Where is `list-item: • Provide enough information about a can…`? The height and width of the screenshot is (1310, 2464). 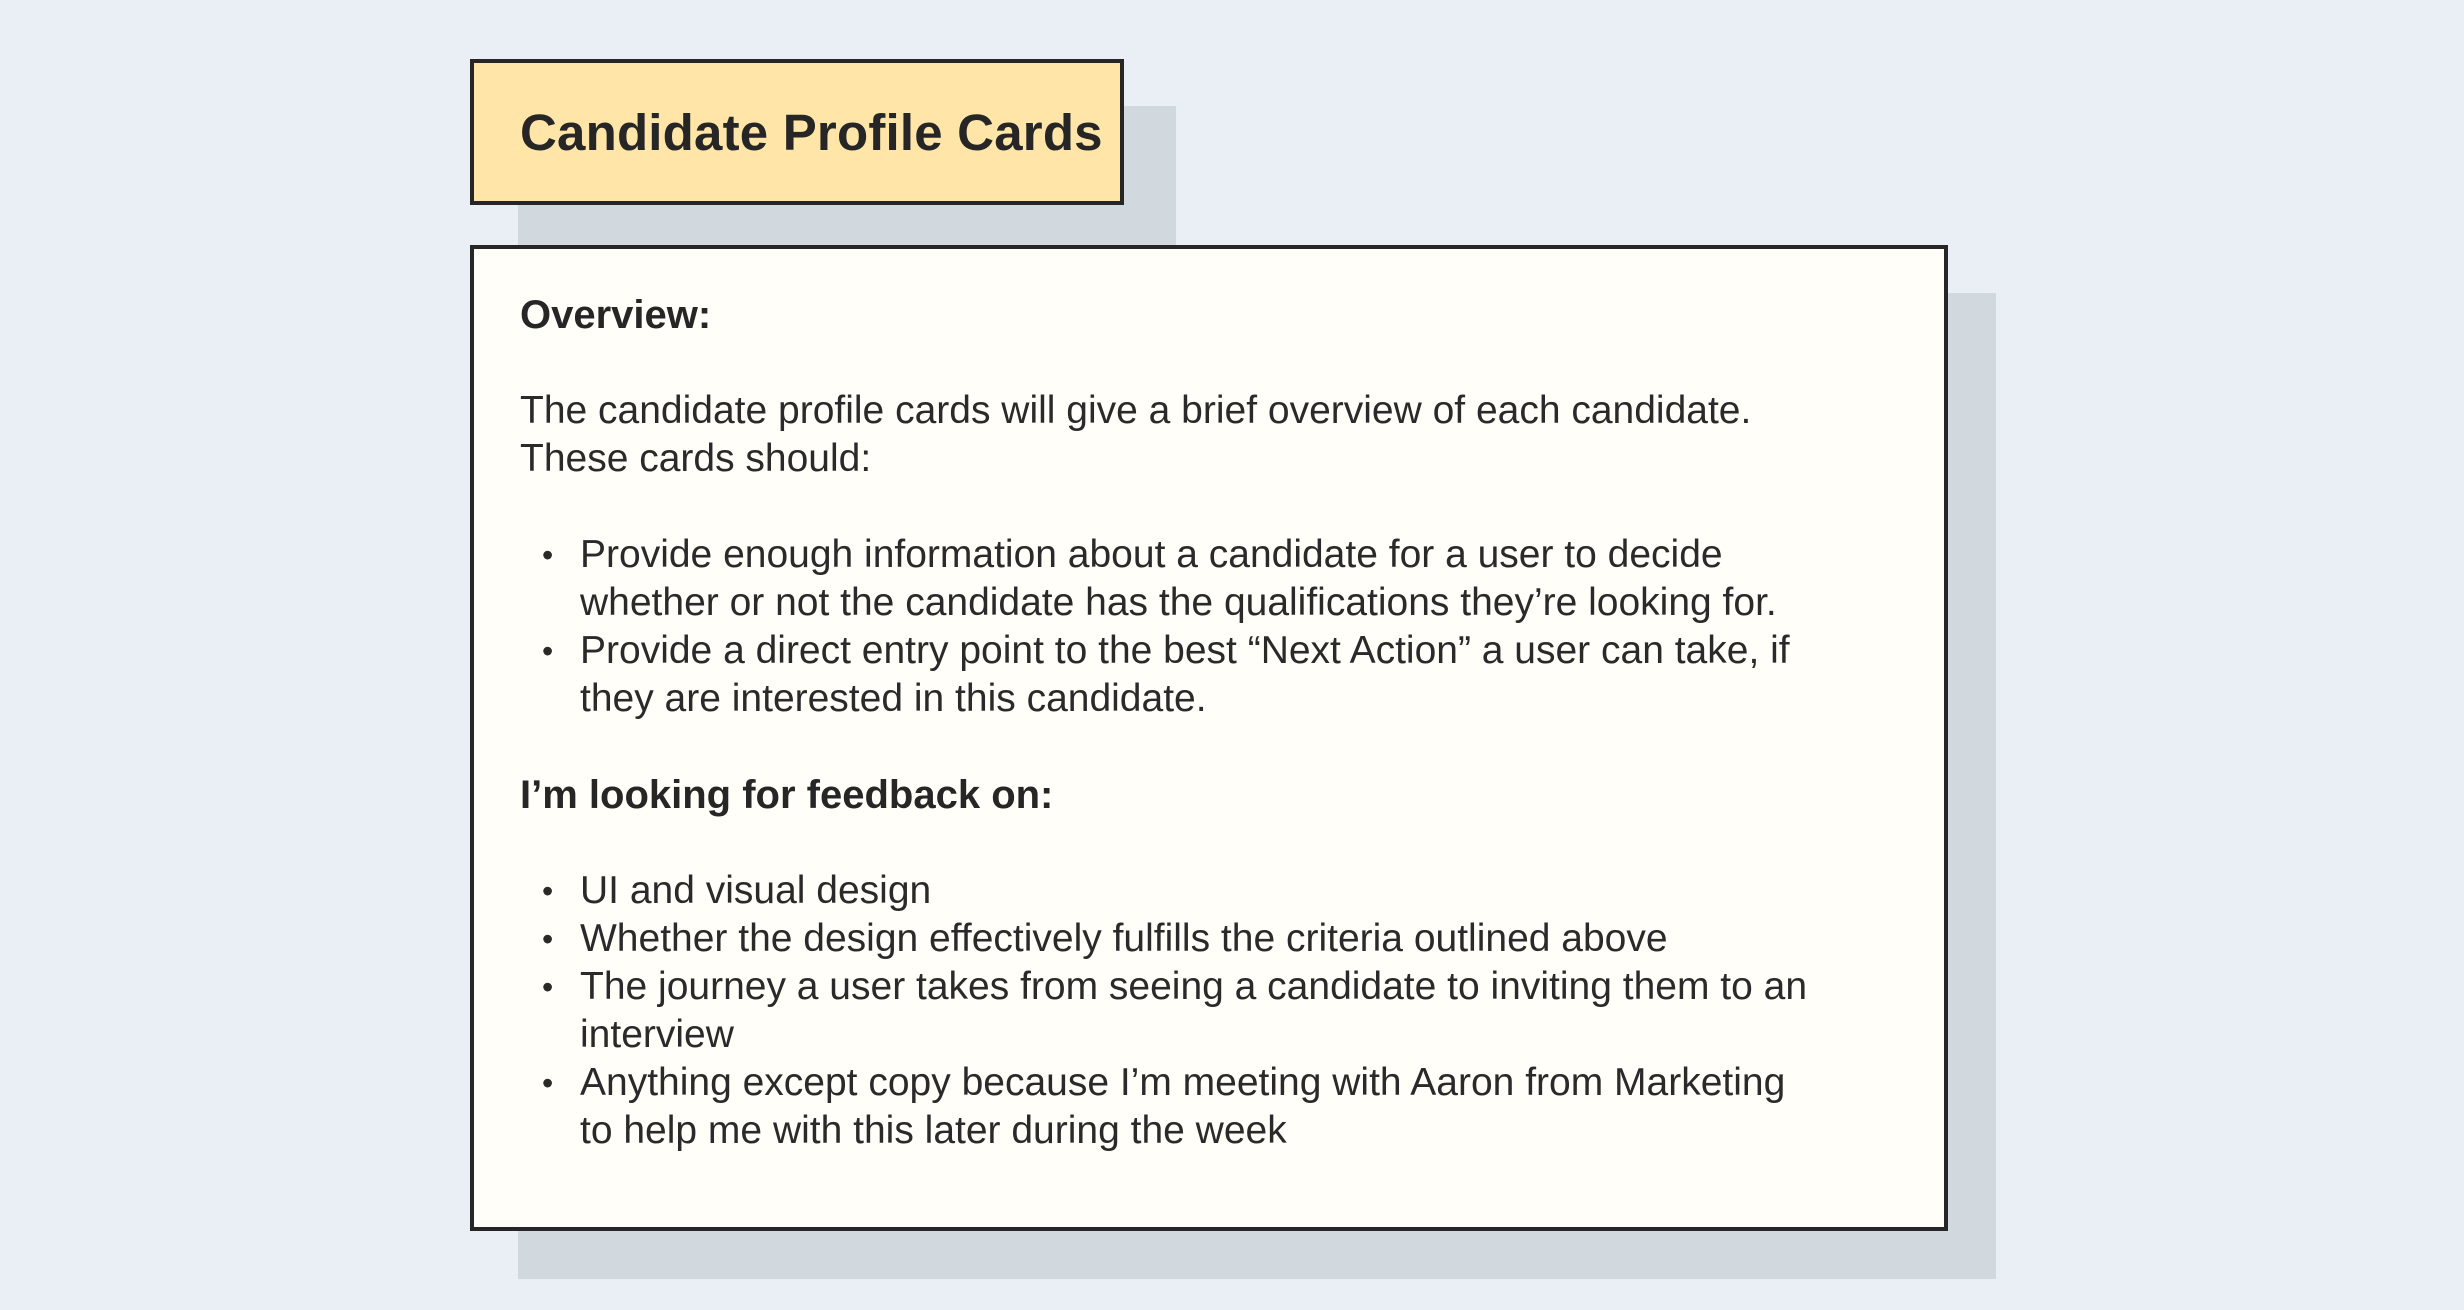 list-item: • Provide enough information about a can… is located at coordinates (1212, 579).